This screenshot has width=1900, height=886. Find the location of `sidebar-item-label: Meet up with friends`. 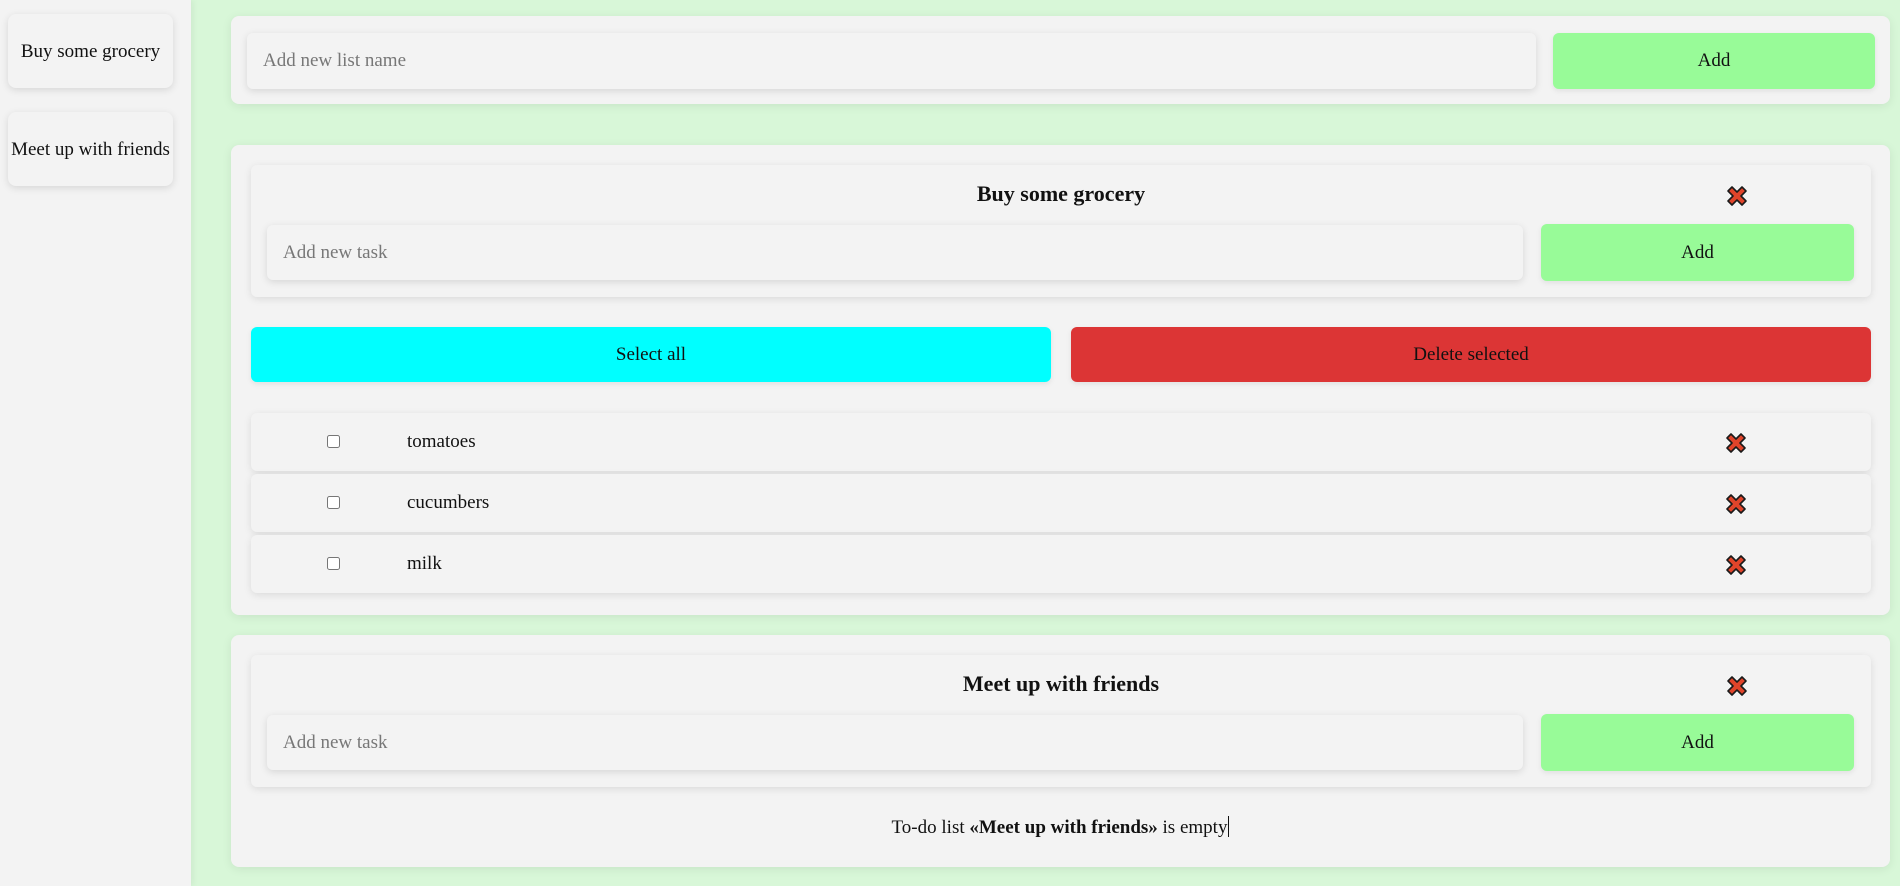

sidebar-item-label: Meet up with friends is located at coordinates (90, 149).